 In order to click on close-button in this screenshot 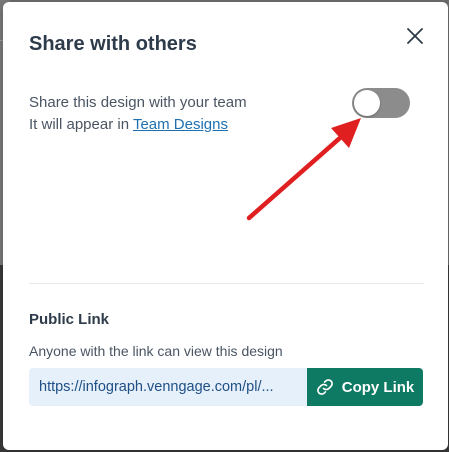, I will do `click(415, 36)`.